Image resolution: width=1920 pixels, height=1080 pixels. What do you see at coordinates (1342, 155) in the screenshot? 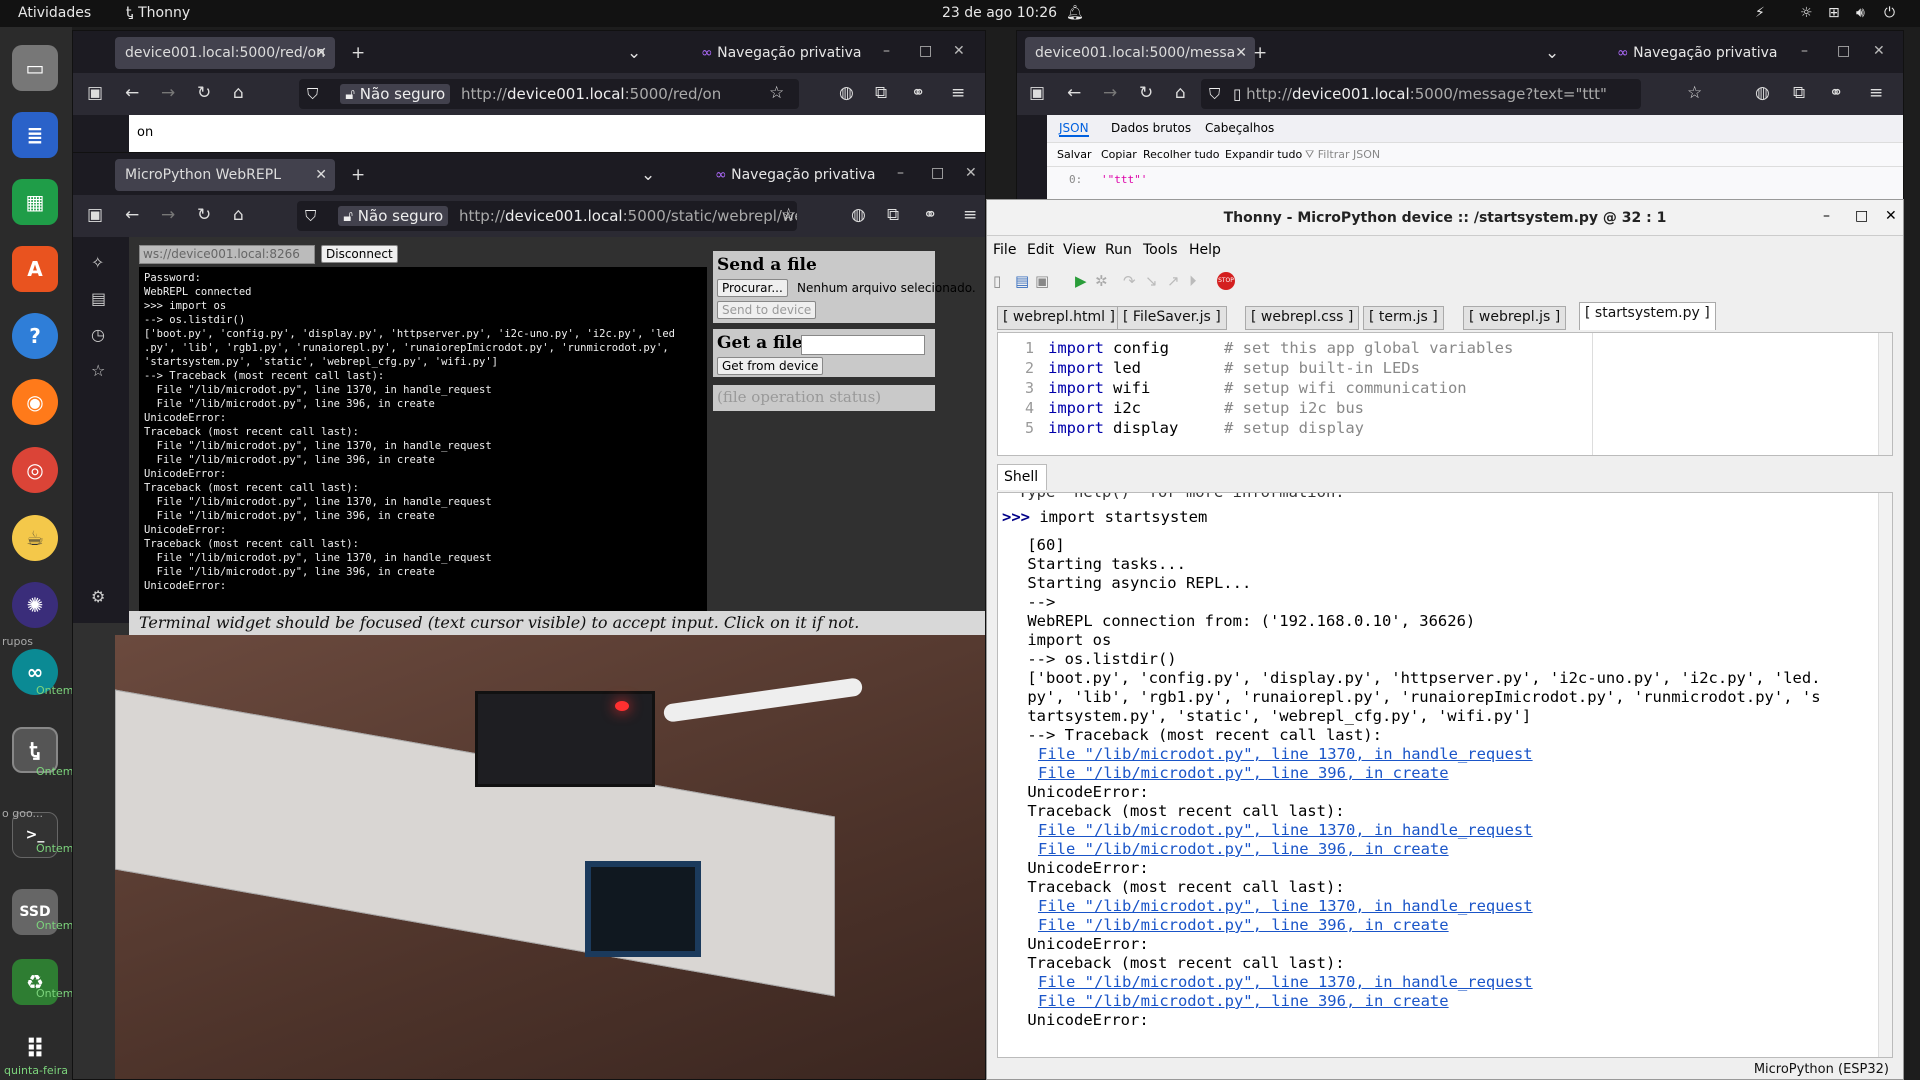
I see `filter-json-input: ⛛ Filtrar JSON` at bounding box center [1342, 155].